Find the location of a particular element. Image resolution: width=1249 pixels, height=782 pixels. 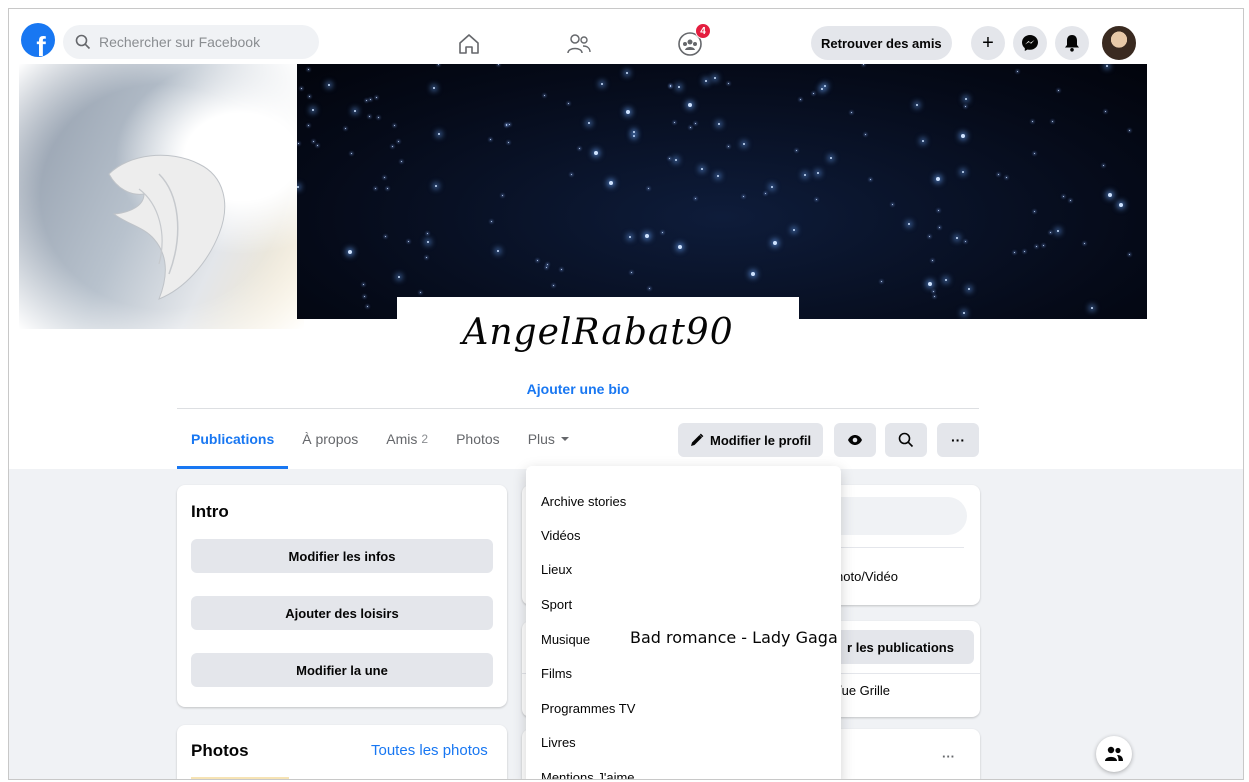

plus-icon: + is located at coordinates (988, 42).